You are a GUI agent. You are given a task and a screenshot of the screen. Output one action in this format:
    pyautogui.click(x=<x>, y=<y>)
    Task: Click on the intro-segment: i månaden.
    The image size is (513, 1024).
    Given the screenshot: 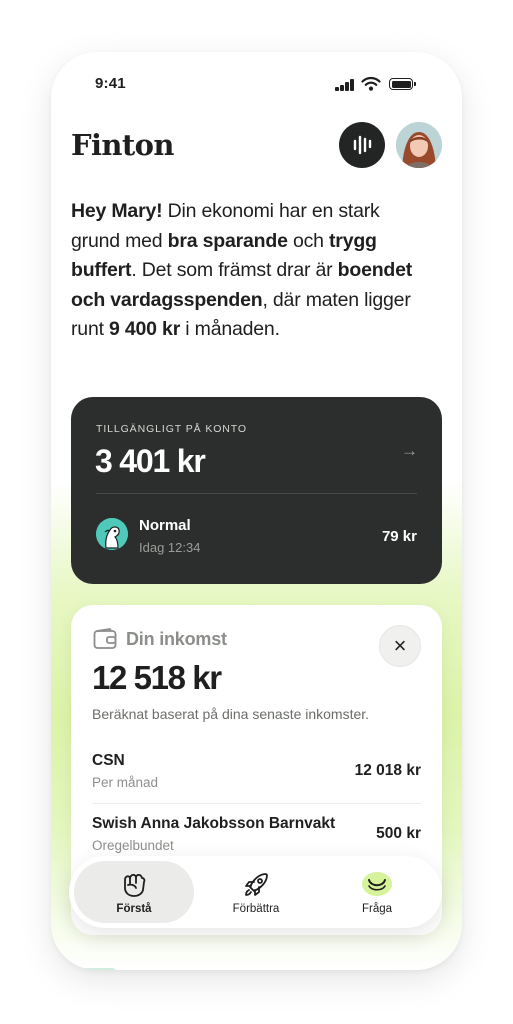 What is the action you would take?
    pyautogui.click(x=230, y=329)
    